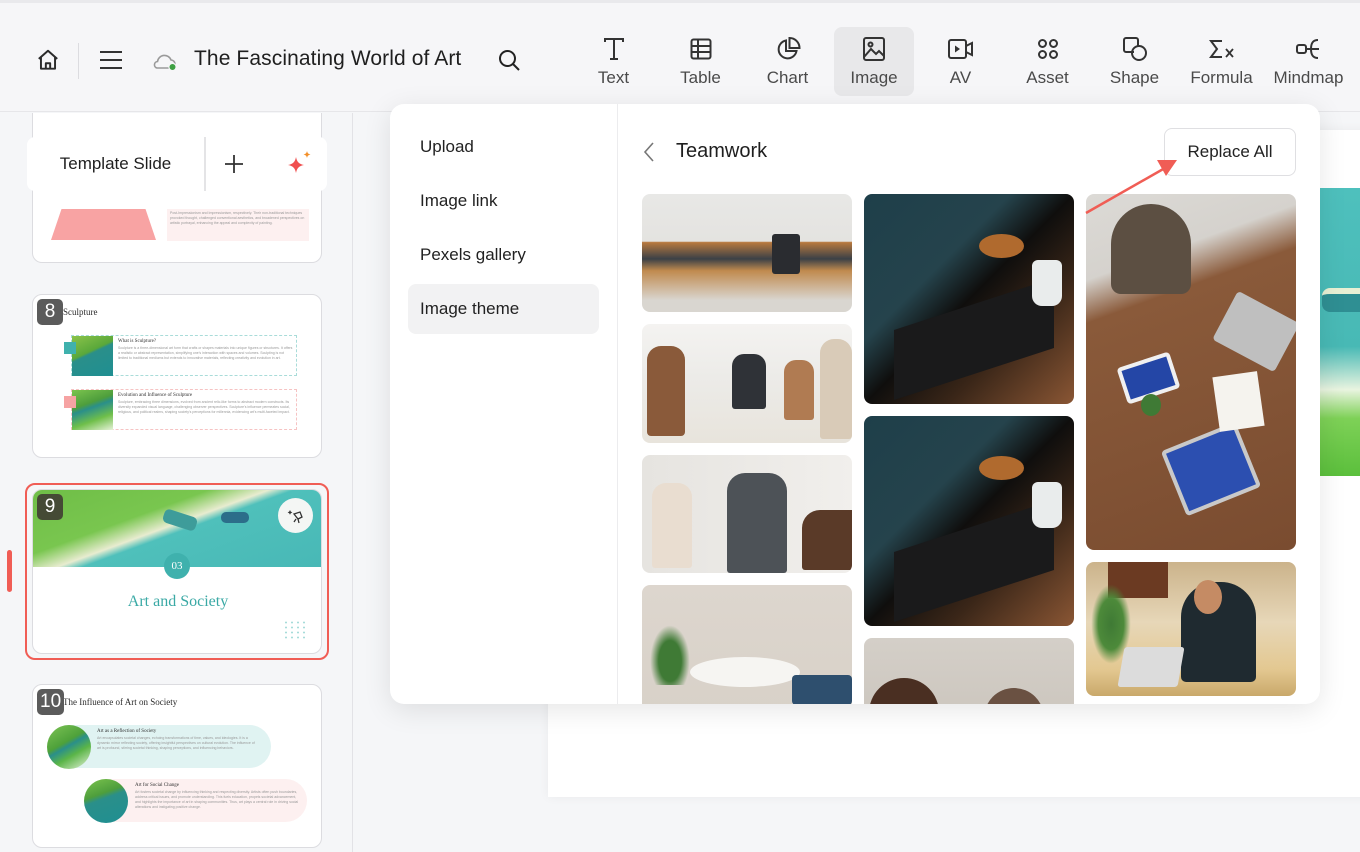 This screenshot has height=852, width=1360. I want to click on search-button, so click(509, 60).